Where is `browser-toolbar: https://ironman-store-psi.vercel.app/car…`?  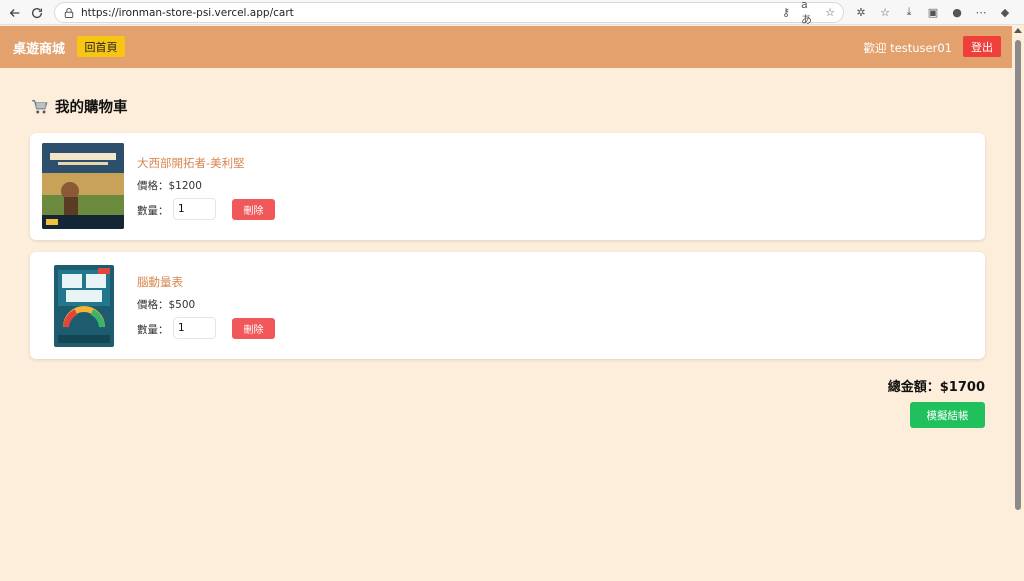 browser-toolbar: https://ironman-store-psi.vercel.app/car… is located at coordinates (512, 13).